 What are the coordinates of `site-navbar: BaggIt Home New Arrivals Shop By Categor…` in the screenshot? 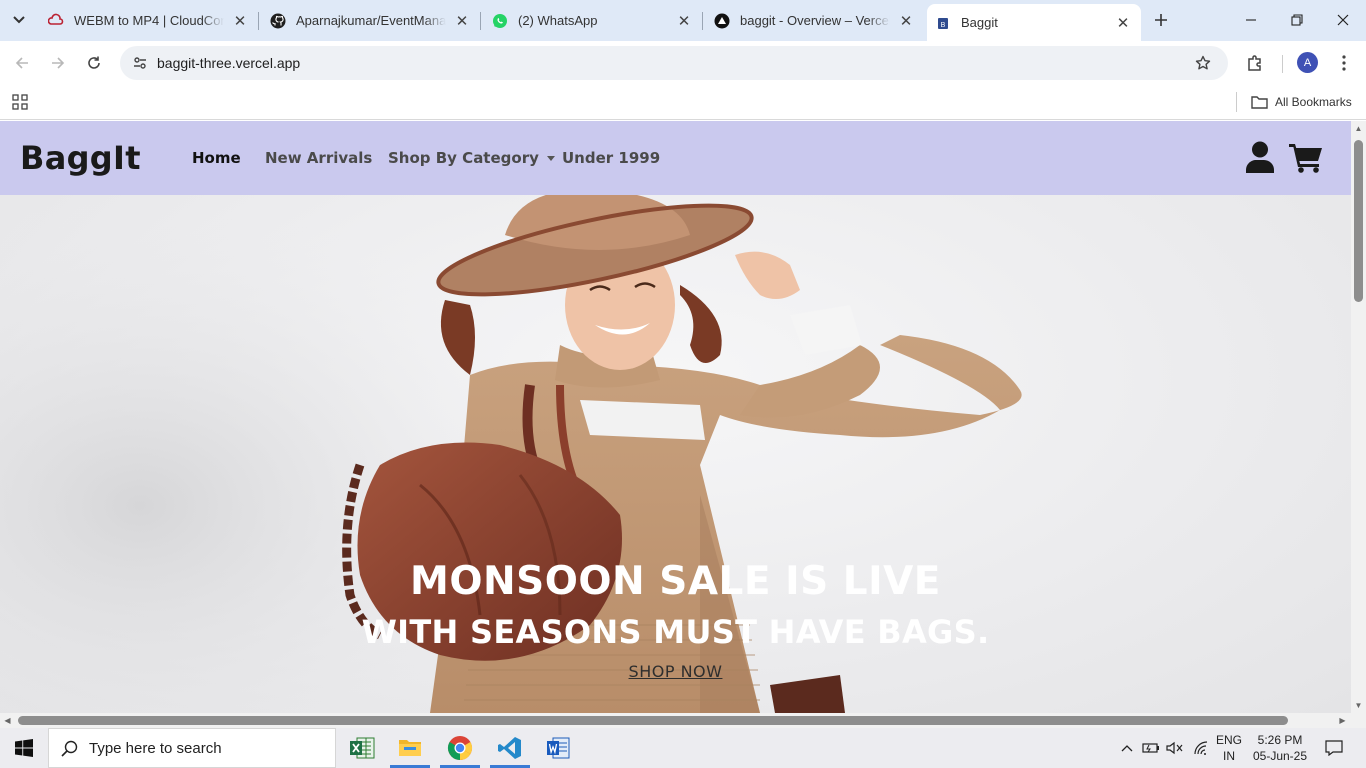 It's located at (675, 158).